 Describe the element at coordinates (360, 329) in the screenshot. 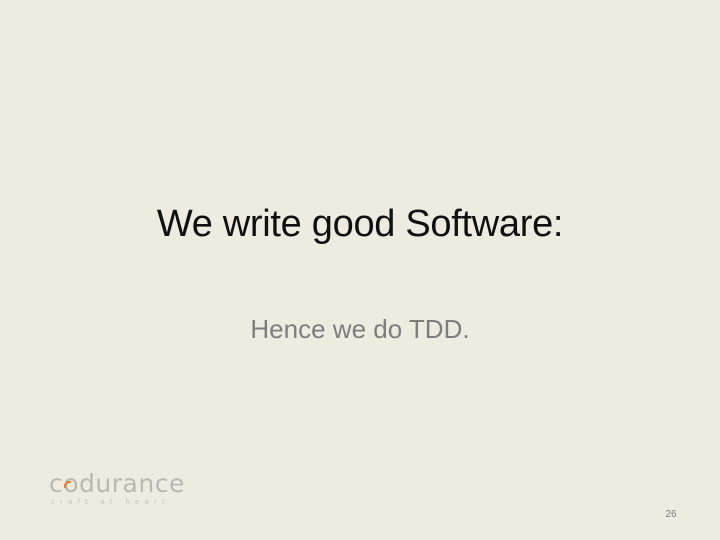

I see `slide-subtitle: Hence we do TDD.` at that location.